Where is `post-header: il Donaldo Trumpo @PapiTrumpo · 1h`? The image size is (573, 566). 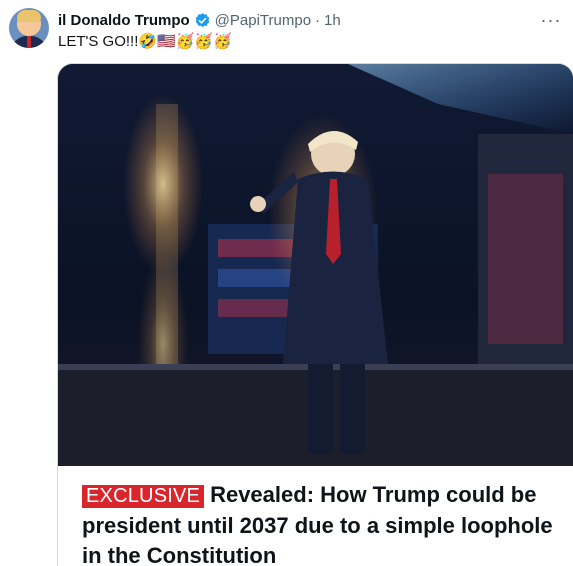
post-header: il Donaldo Trumpo @PapiTrumpo · 1h is located at coordinates (309, 20).